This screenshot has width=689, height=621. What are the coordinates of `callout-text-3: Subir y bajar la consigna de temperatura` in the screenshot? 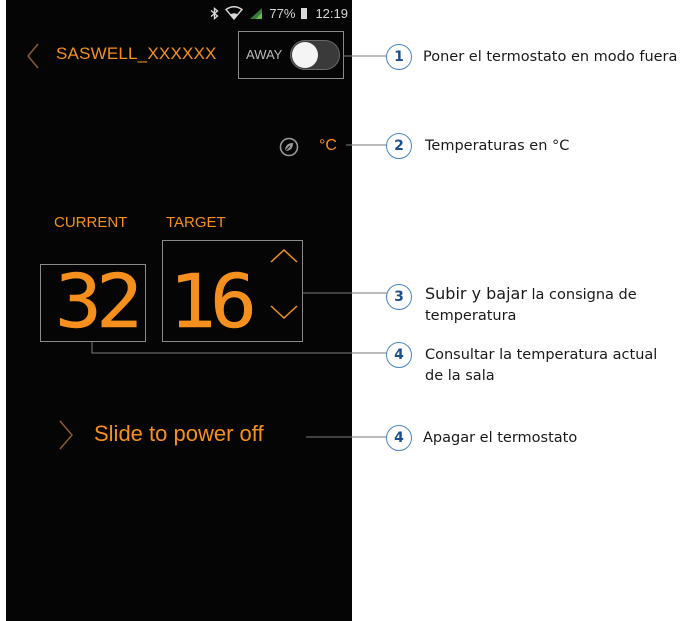 It's located at (550, 305).